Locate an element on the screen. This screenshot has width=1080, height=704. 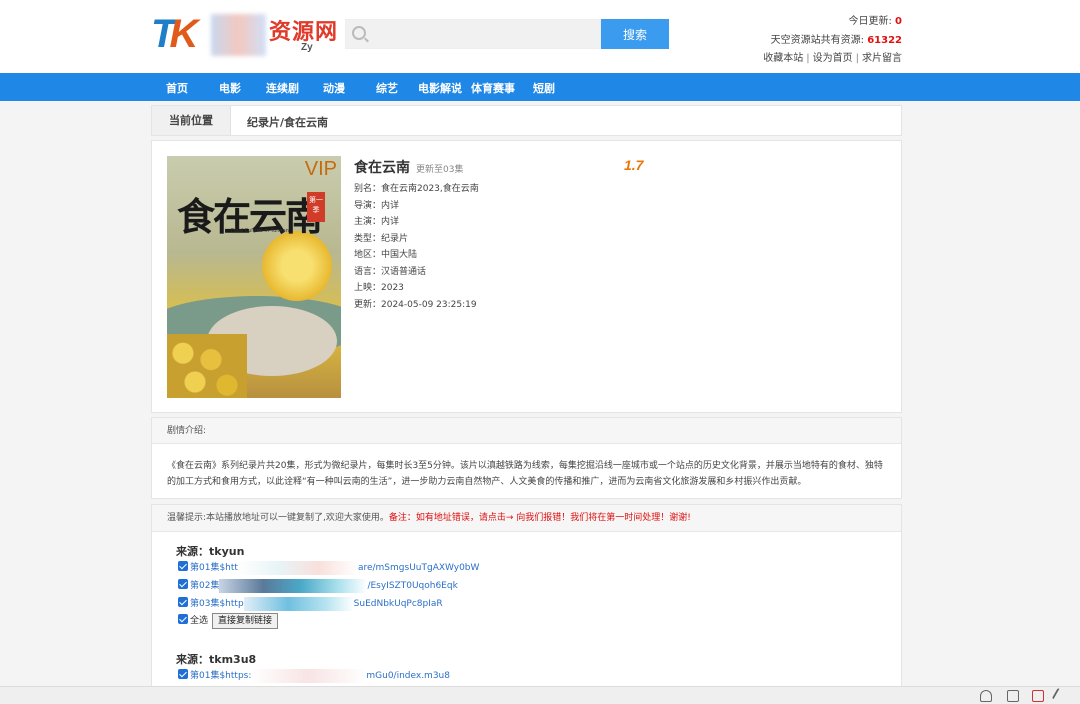
logo-mark-icon: TK is located at coordinates (174, 34).